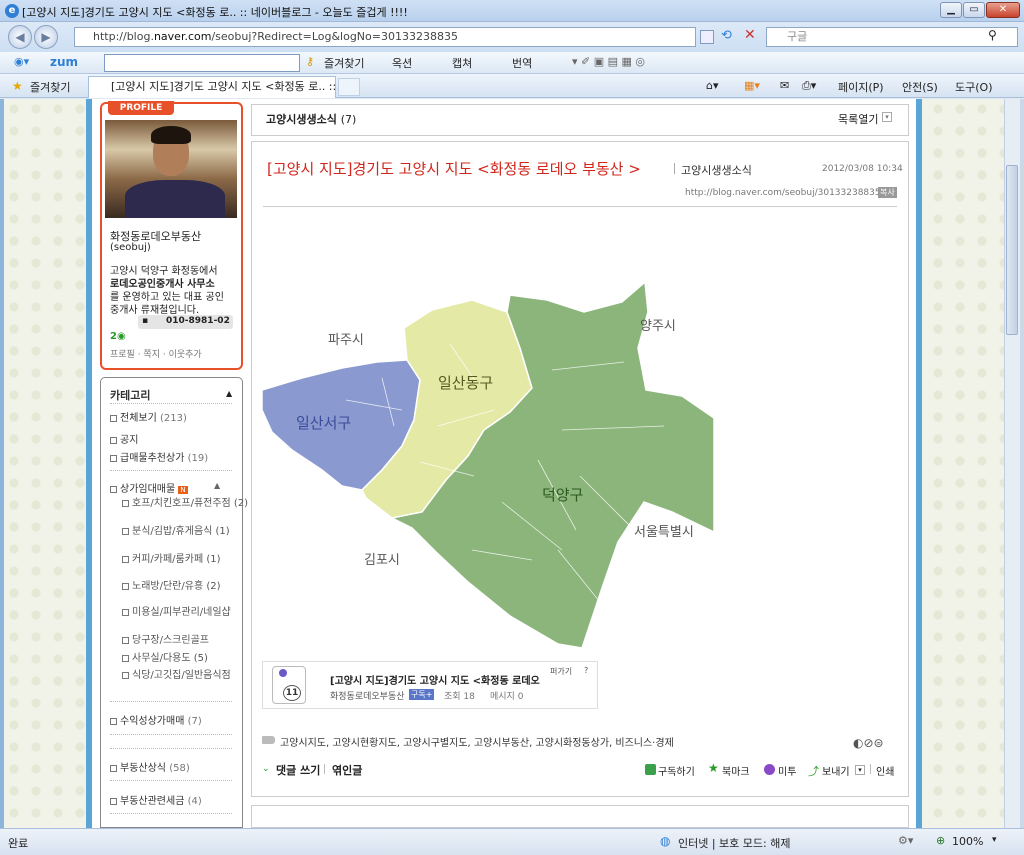  I want to click on subcategory-item: 당구장/스크린골프, so click(165, 640).